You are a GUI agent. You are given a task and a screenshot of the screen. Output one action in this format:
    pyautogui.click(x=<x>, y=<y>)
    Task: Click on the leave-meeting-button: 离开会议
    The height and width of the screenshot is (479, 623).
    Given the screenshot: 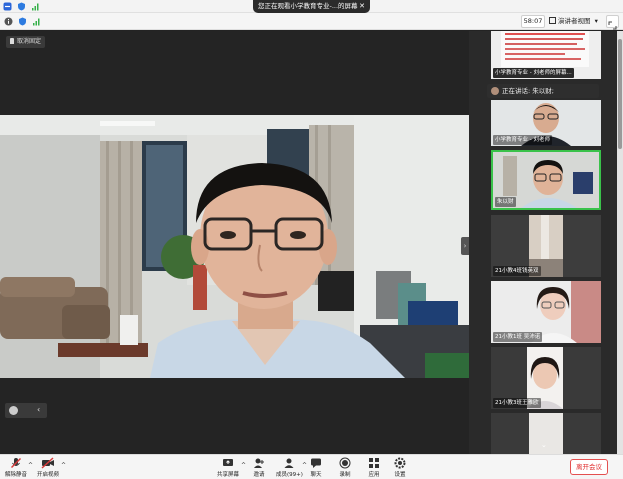 What is the action you would take?
    pyautogui.click(x=589, y=467)
    